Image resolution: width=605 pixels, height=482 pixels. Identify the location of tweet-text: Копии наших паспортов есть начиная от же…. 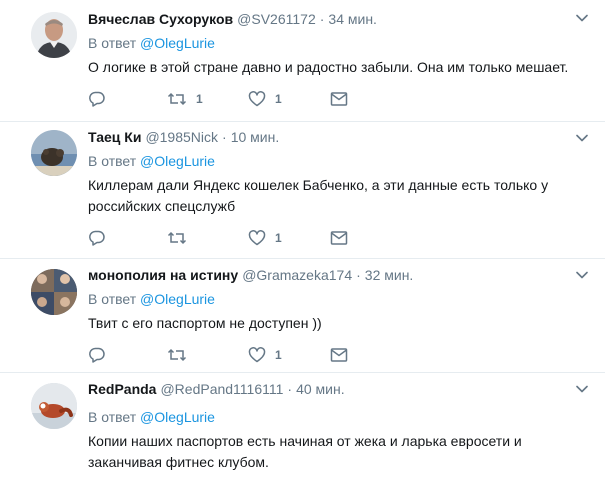
(305, 451).